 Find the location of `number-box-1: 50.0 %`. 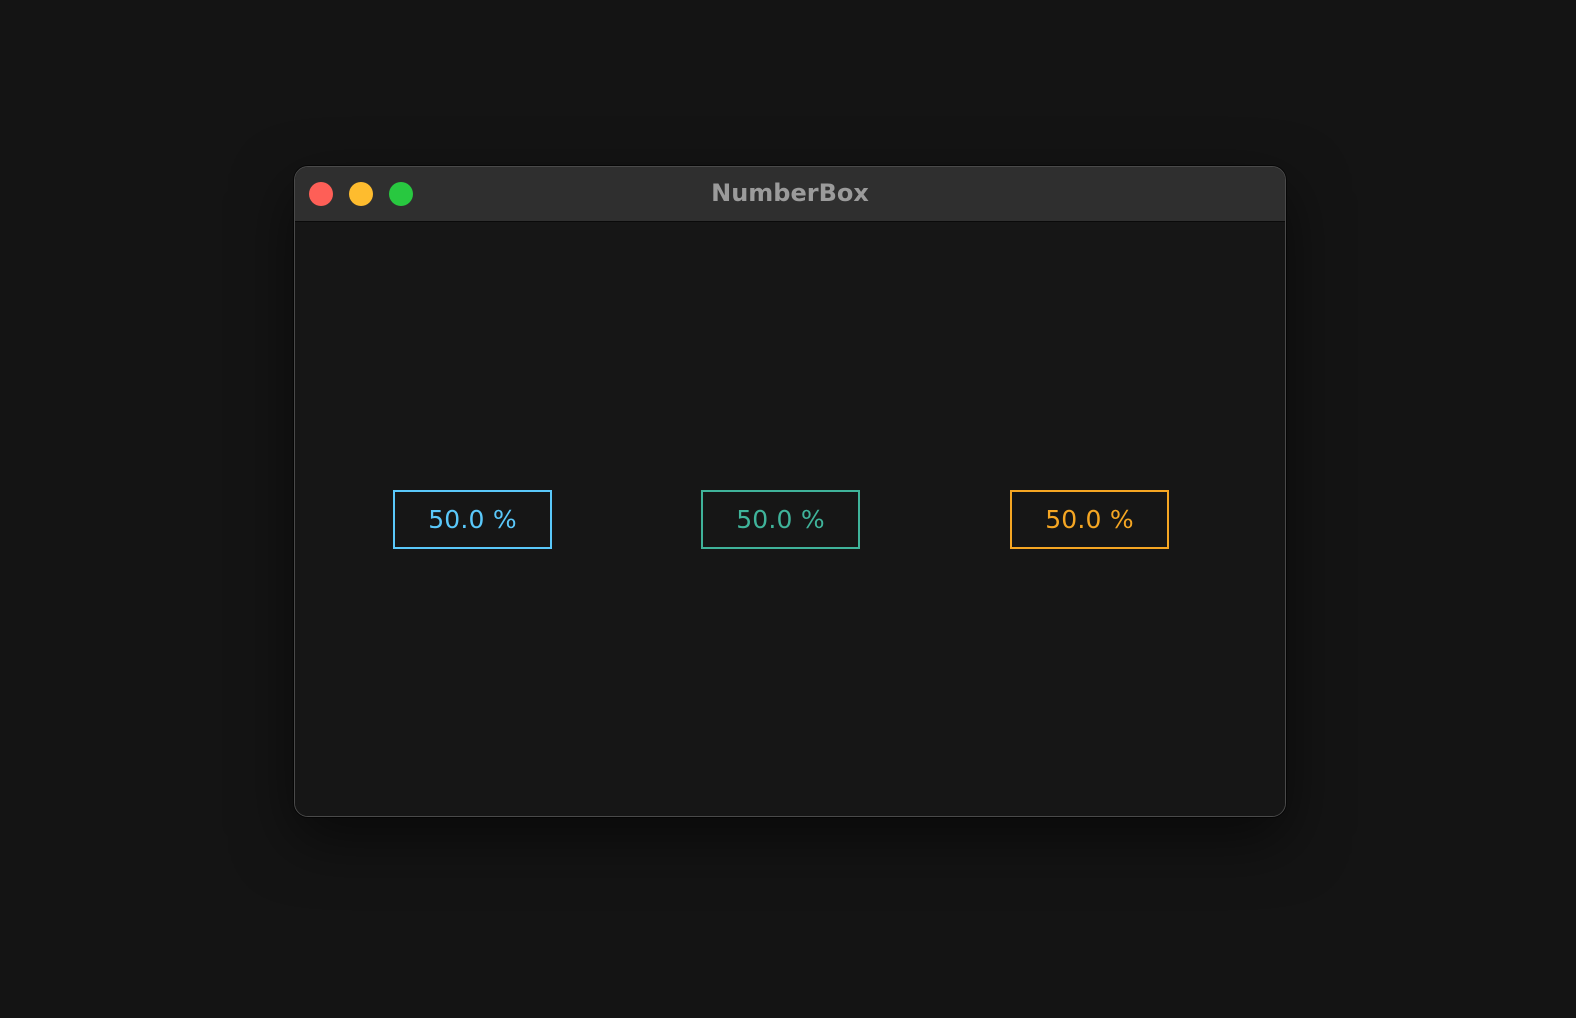

number-box-1: 50.0 % is located at coordinates (472, 519).